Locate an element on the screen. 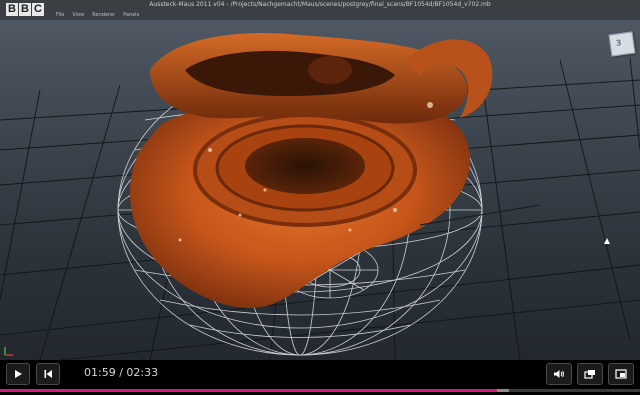  fullscreen-button is located at coordinates (621, 374).